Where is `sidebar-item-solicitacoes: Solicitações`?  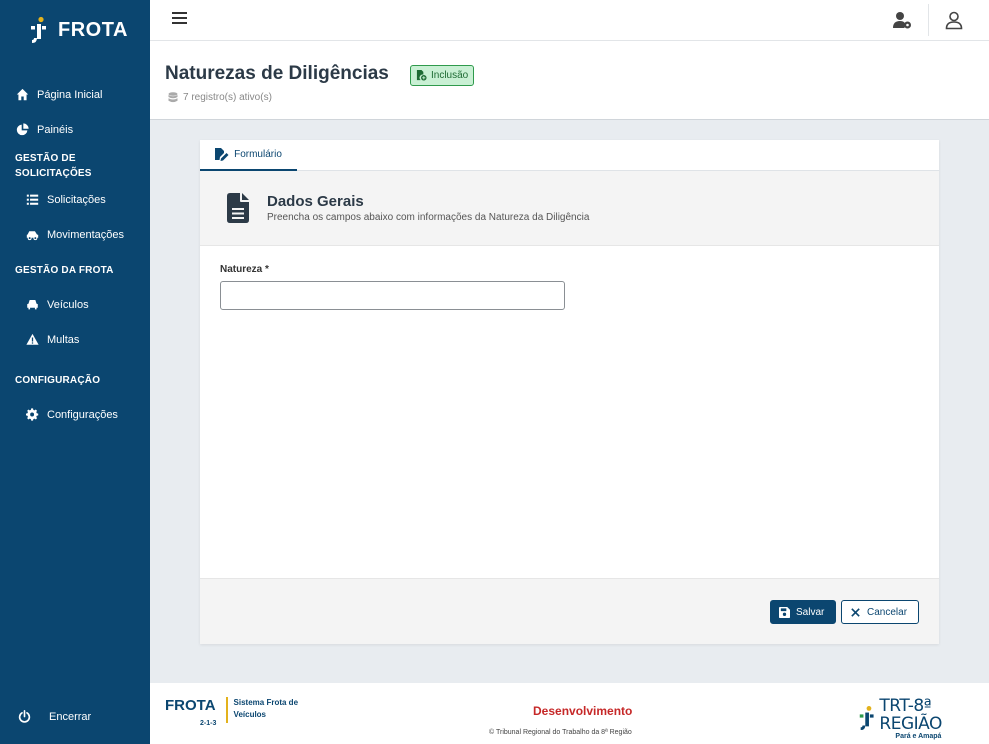
sidebar-item-solicitacoes: Solicitações is located at coordinates (66, 199).